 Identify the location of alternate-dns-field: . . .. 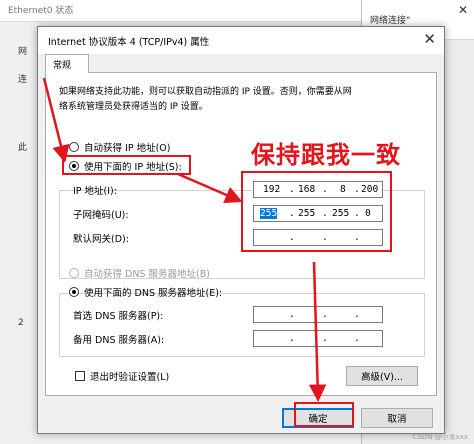
(318, 338).